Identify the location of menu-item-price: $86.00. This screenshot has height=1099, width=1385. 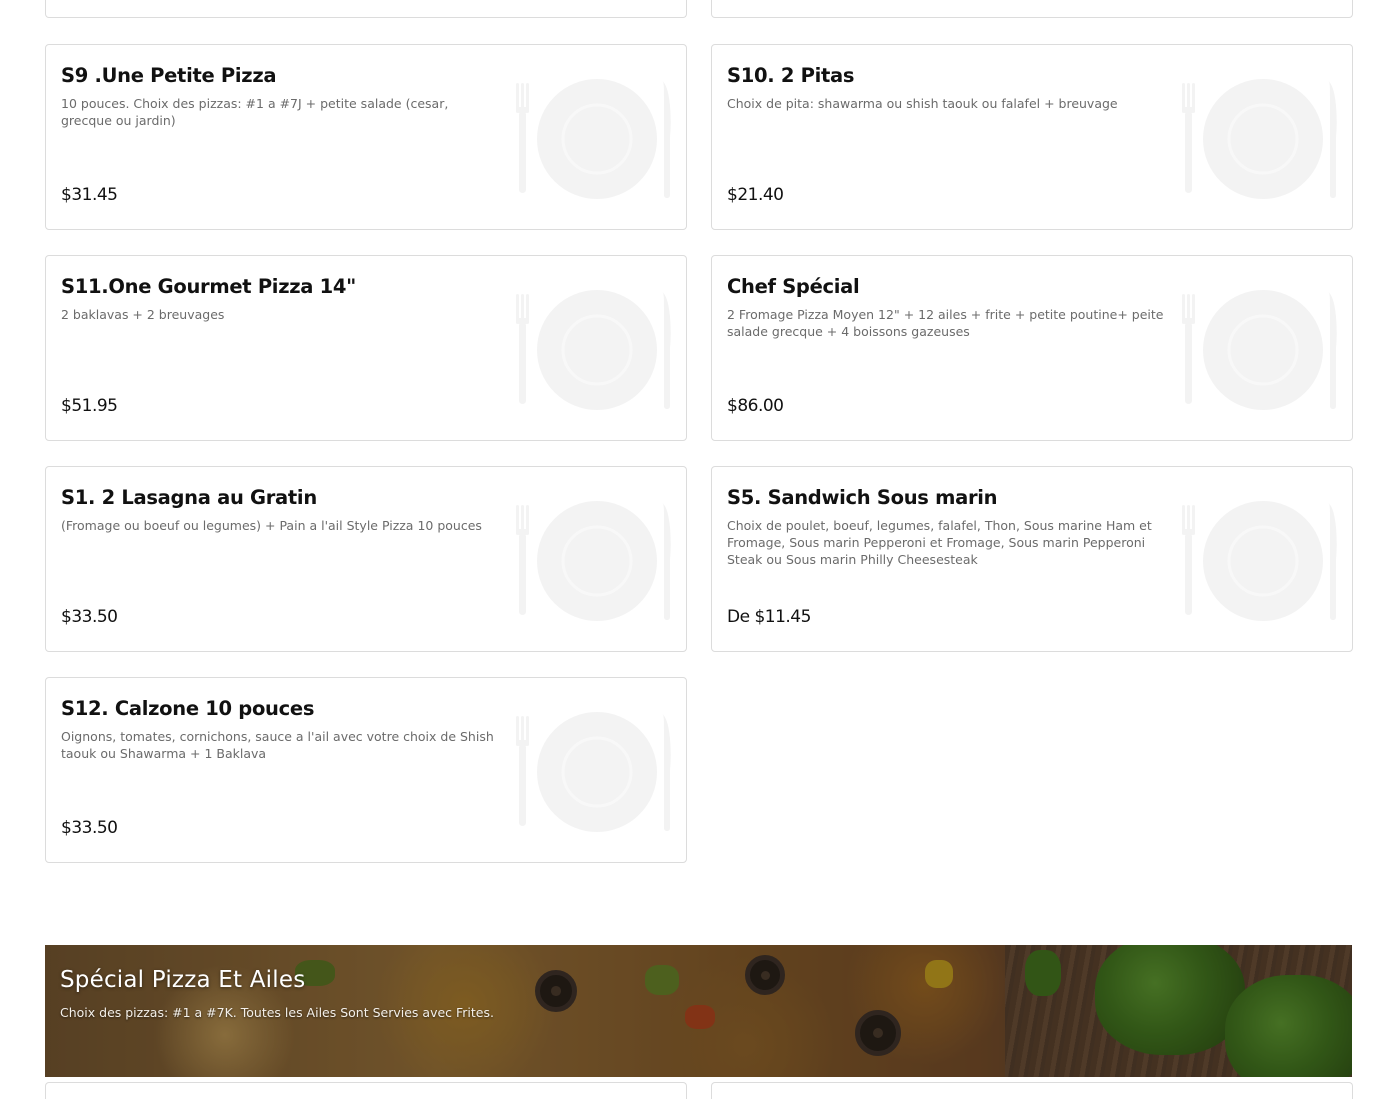
(755, 406).